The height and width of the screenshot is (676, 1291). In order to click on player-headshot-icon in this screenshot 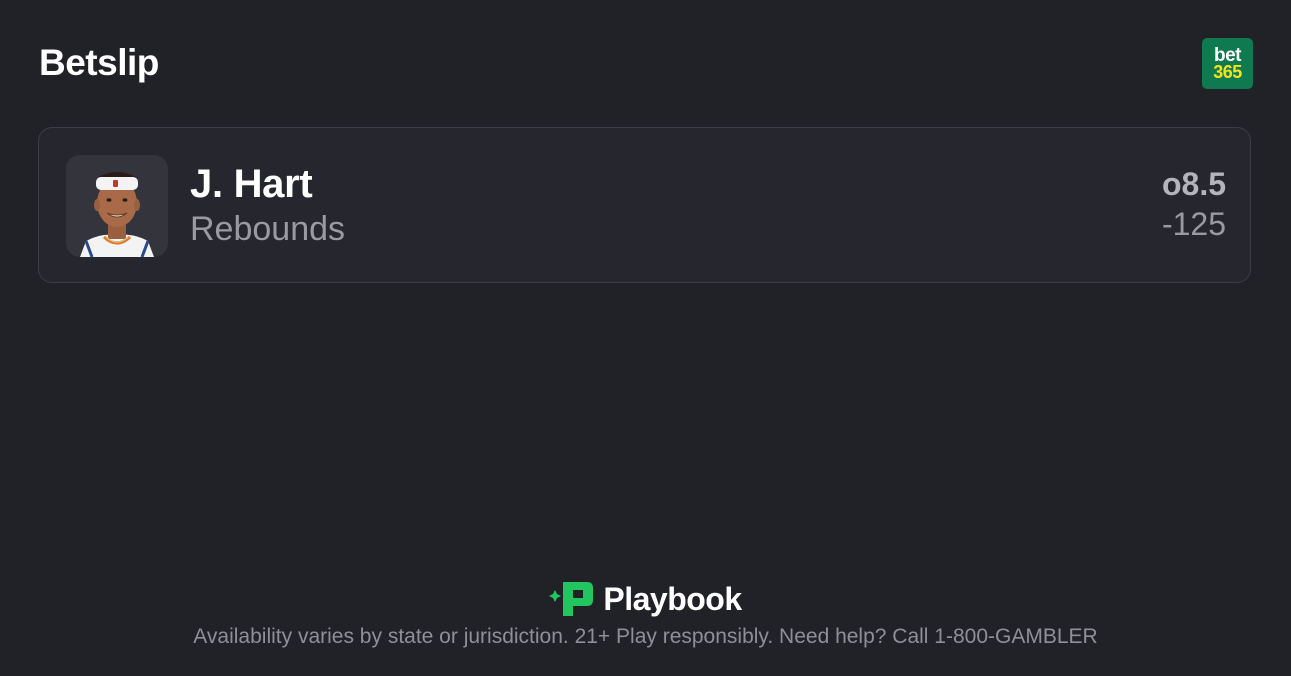, I will do `click(117, 214)`.